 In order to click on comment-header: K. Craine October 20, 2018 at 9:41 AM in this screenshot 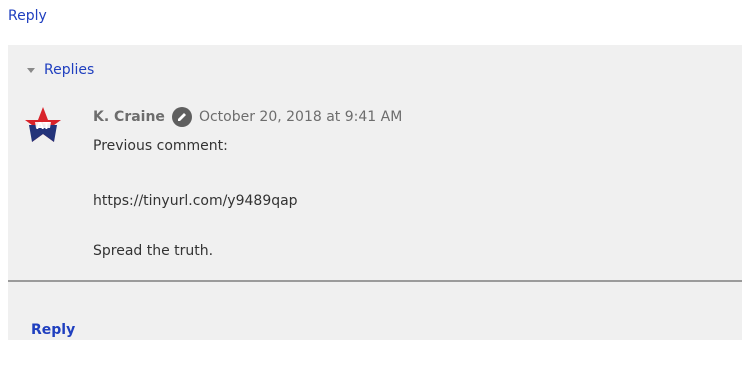, I will do `click(247, 117)`.